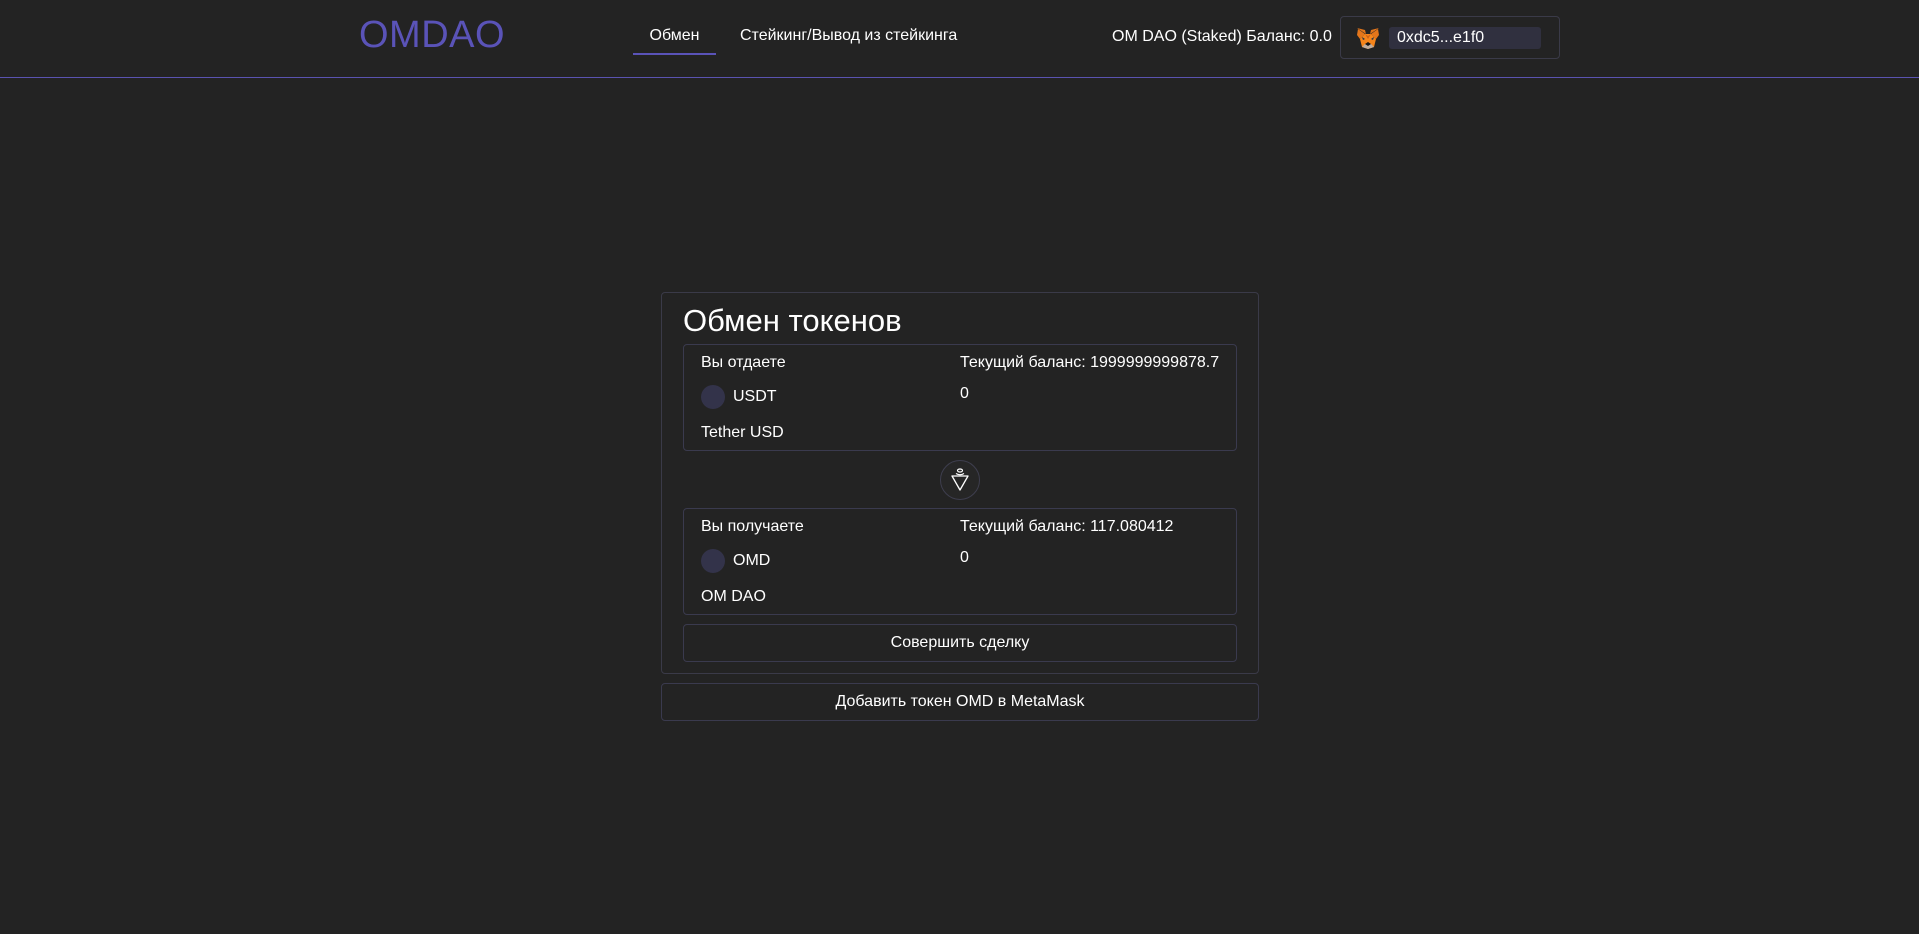  What do you see at coordinates (960, 702) in the screenshot?
I see `add-token-metamask-button: Добавить токен OMD в MetaMask` at bounding box center [960, 702].